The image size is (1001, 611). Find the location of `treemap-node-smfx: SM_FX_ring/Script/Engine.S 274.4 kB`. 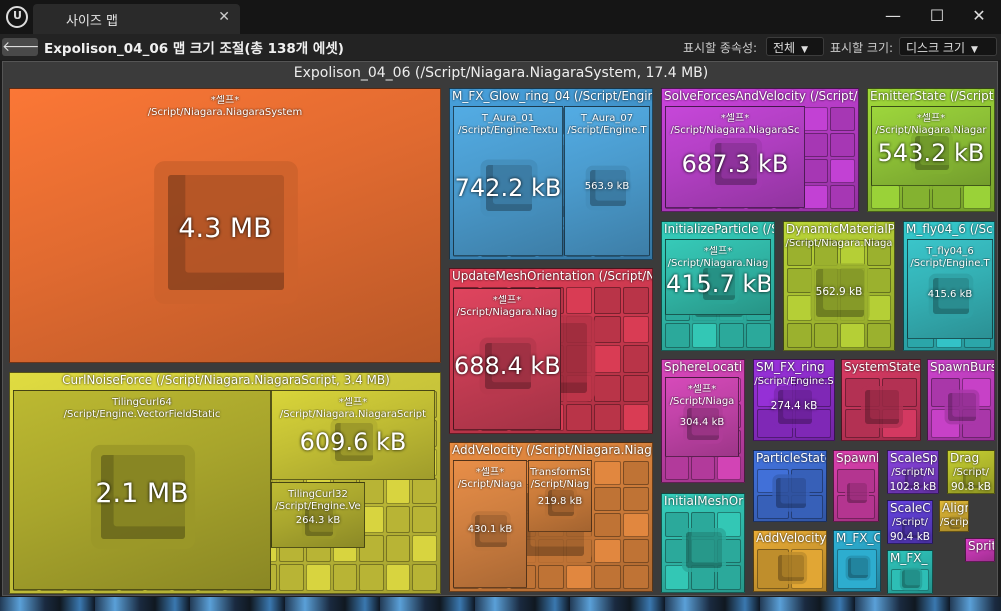

treemap-node-smfx: SM_FX_ring/Script/Engine.S 274.4 kB is located at coordinates (794, 400).